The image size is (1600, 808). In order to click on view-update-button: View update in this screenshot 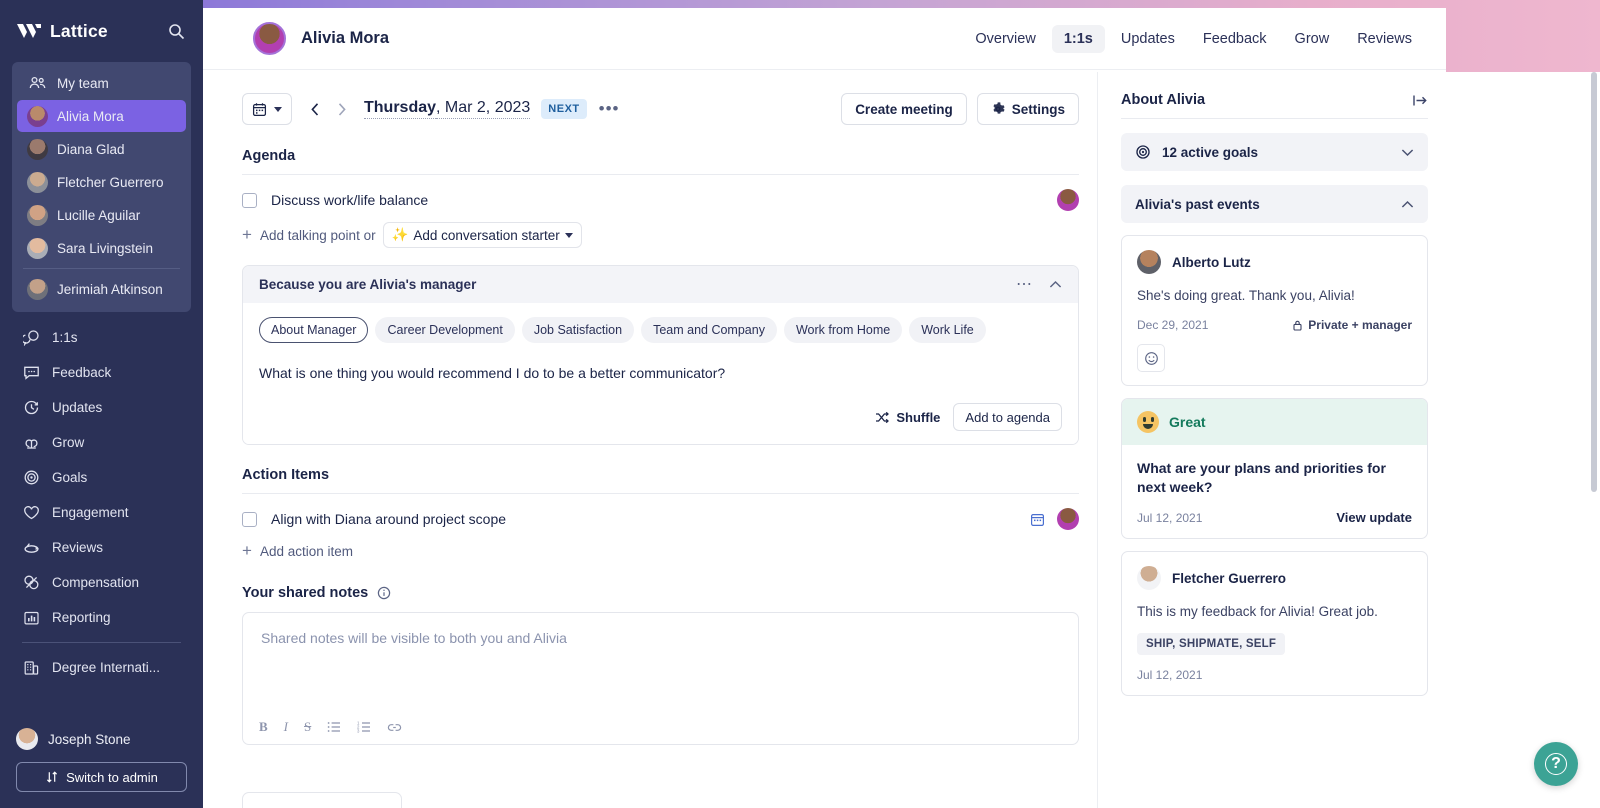, I will do `click(1374, 517)`.